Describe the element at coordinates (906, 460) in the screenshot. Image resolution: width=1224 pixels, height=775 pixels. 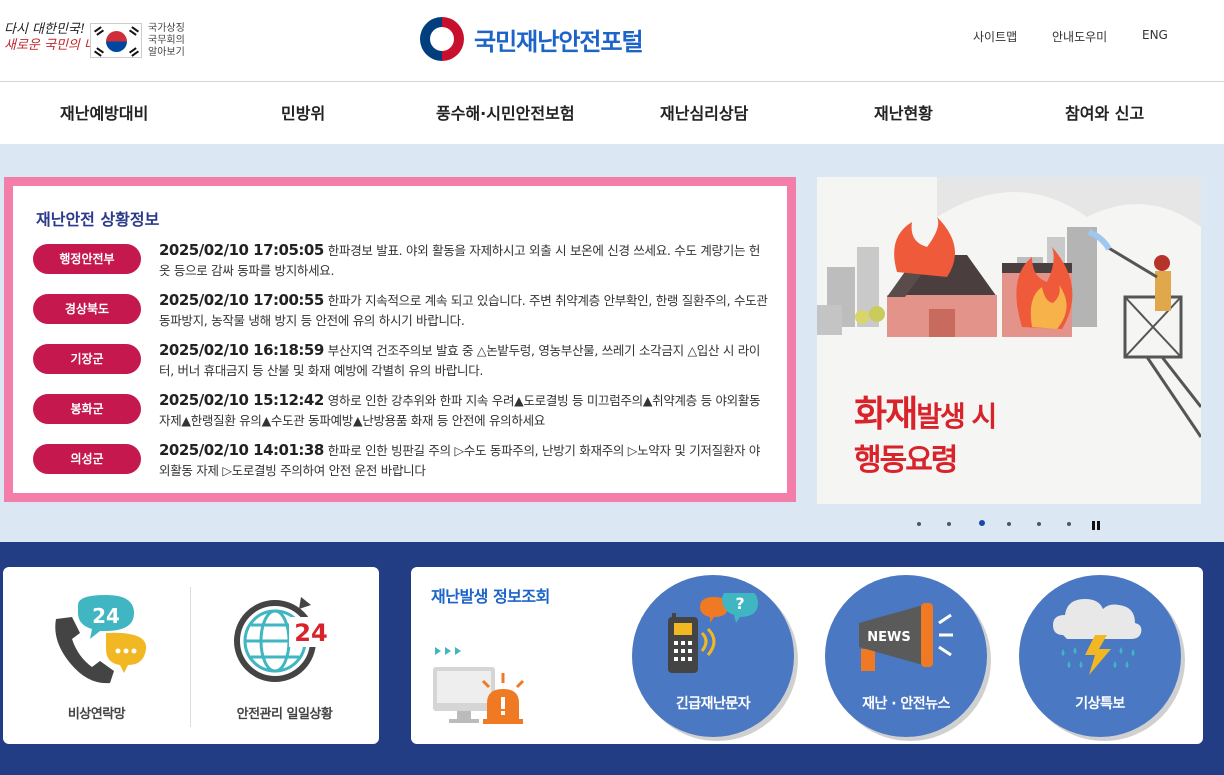
I see `banner-subtitle: 행동요령` at that location.